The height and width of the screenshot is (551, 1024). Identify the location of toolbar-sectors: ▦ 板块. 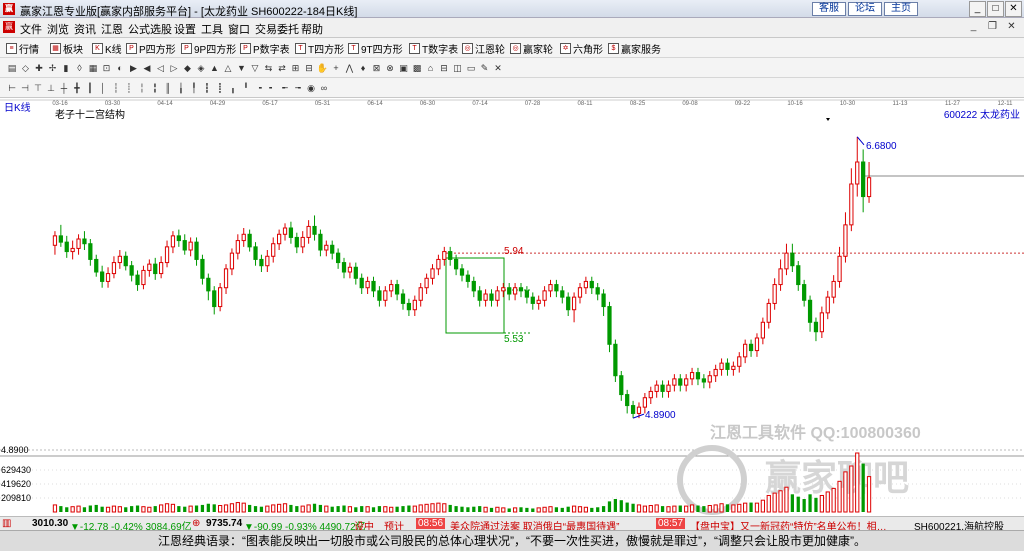
(66, 48).